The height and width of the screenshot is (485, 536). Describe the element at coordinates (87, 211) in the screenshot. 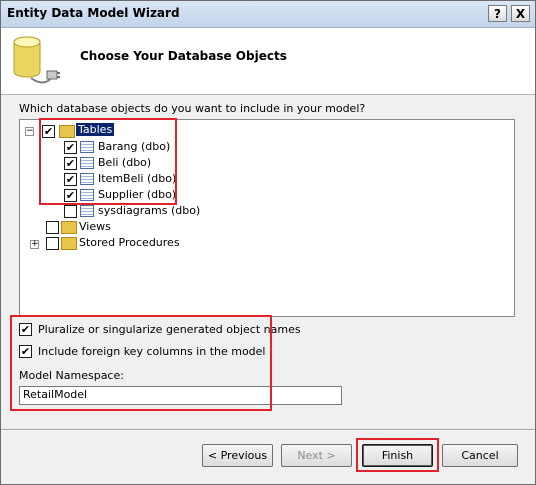

I see `table-icon` at that location.